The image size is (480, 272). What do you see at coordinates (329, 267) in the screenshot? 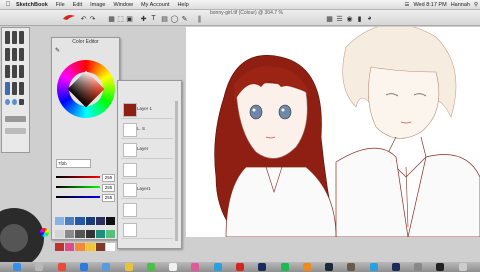
I see `steam-dock-icon` at bounding box center [329, 267].